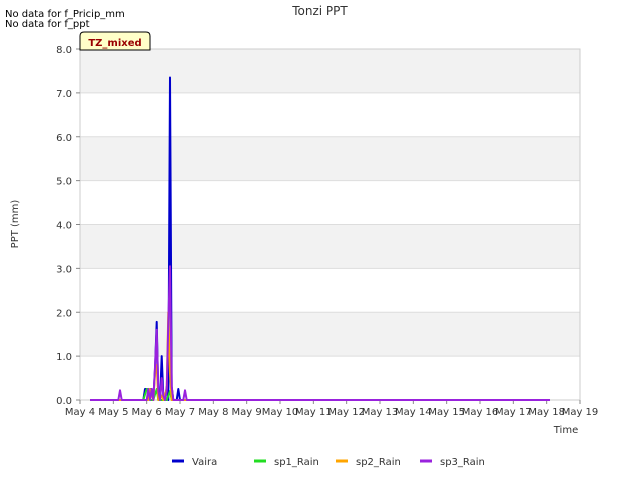  Describe the element at coordinates (413, 412) in the screenshot. I see `x-tick-label: May 14` at that location.